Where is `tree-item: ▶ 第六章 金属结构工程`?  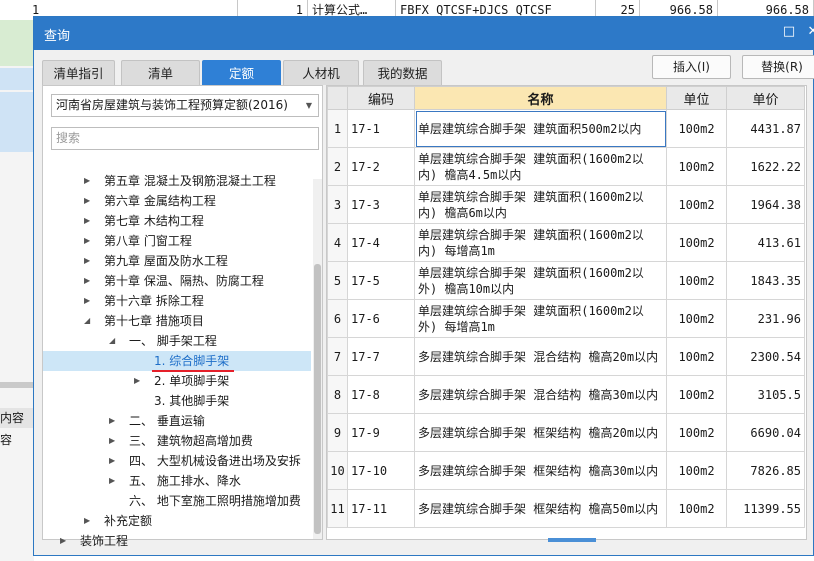
tree-item: ▶ 第六章 金属结构工程 is located at coordinates (177, 201).